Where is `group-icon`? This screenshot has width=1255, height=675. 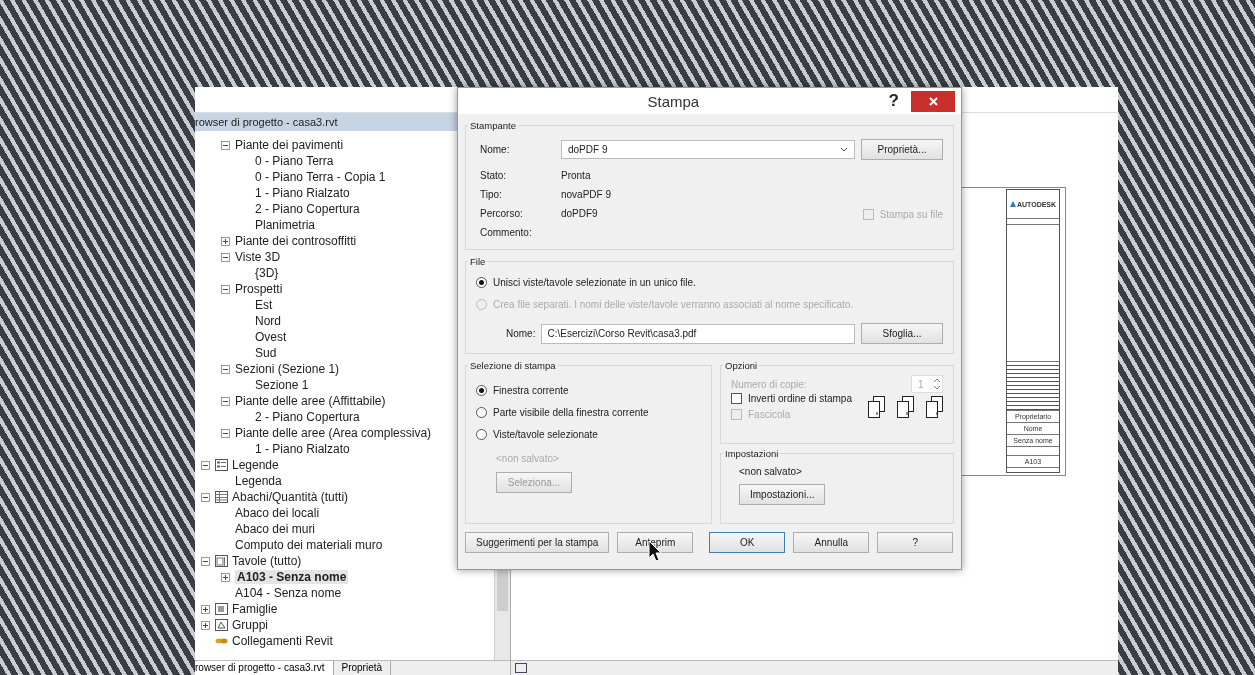
group-icon is located at coordinates (221, 625).